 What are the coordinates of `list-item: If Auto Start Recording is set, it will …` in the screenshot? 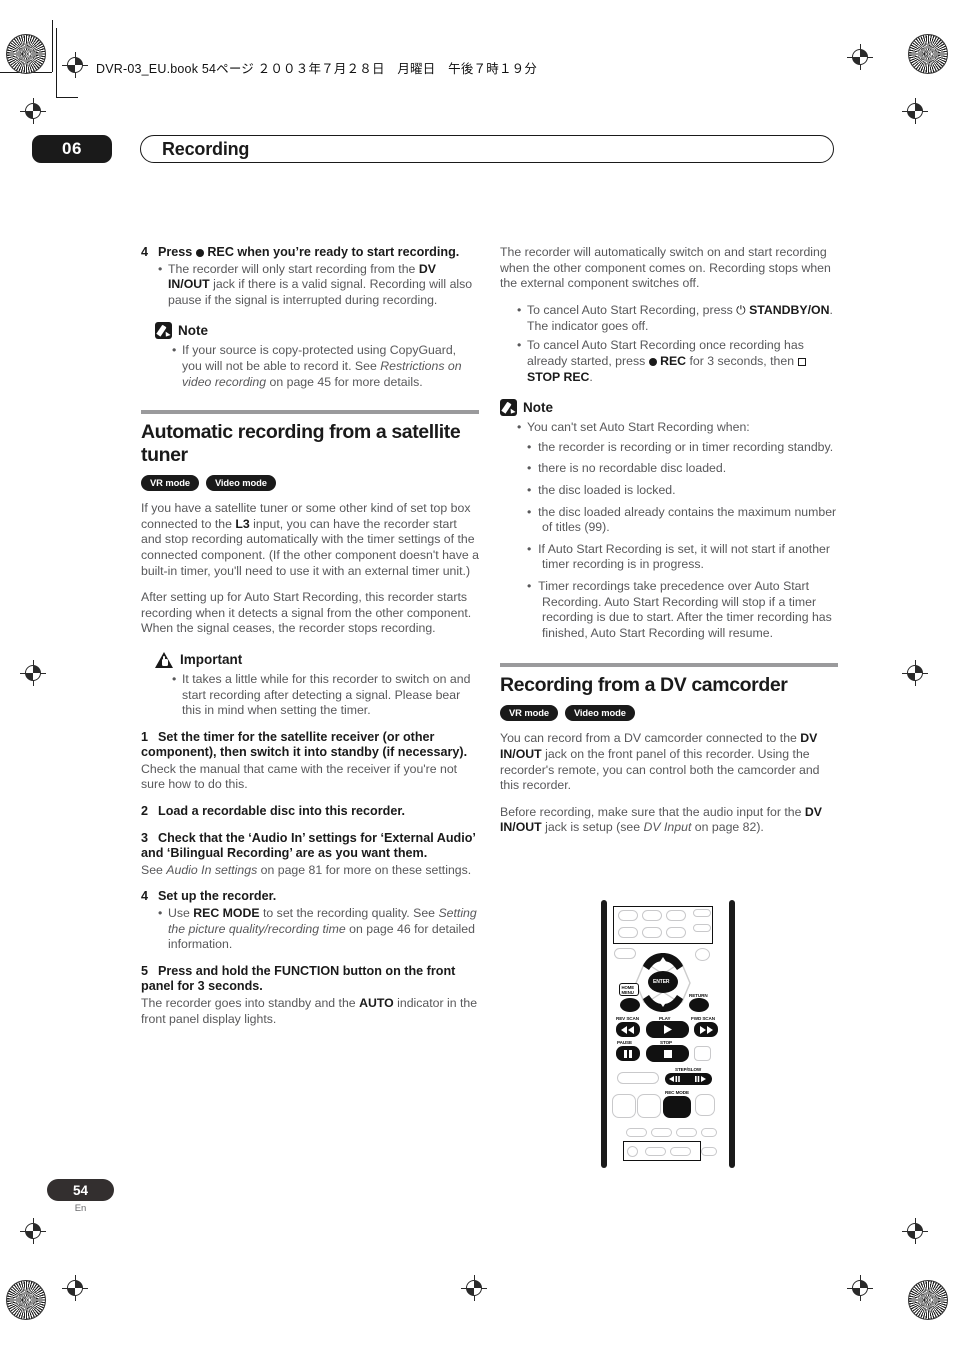 It's located at (682, 557).